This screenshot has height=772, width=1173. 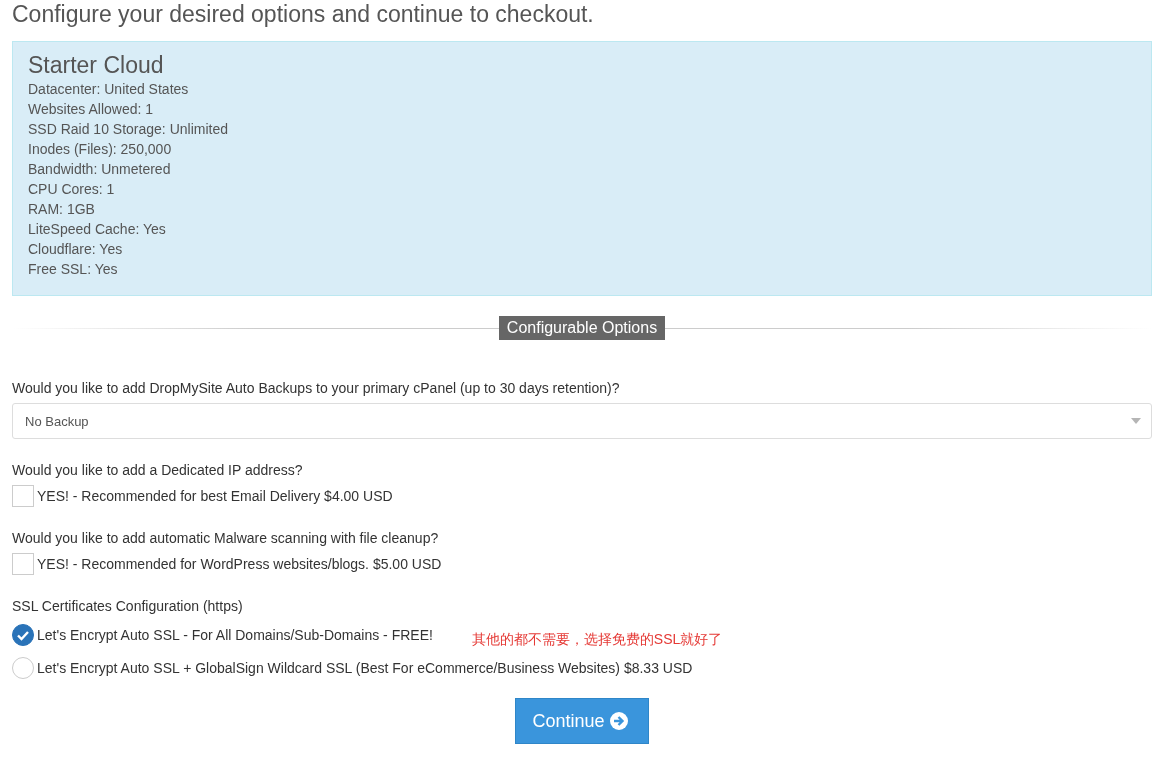 I want to click on backup-dropdown: No Backup, so click(x=582, y=421).